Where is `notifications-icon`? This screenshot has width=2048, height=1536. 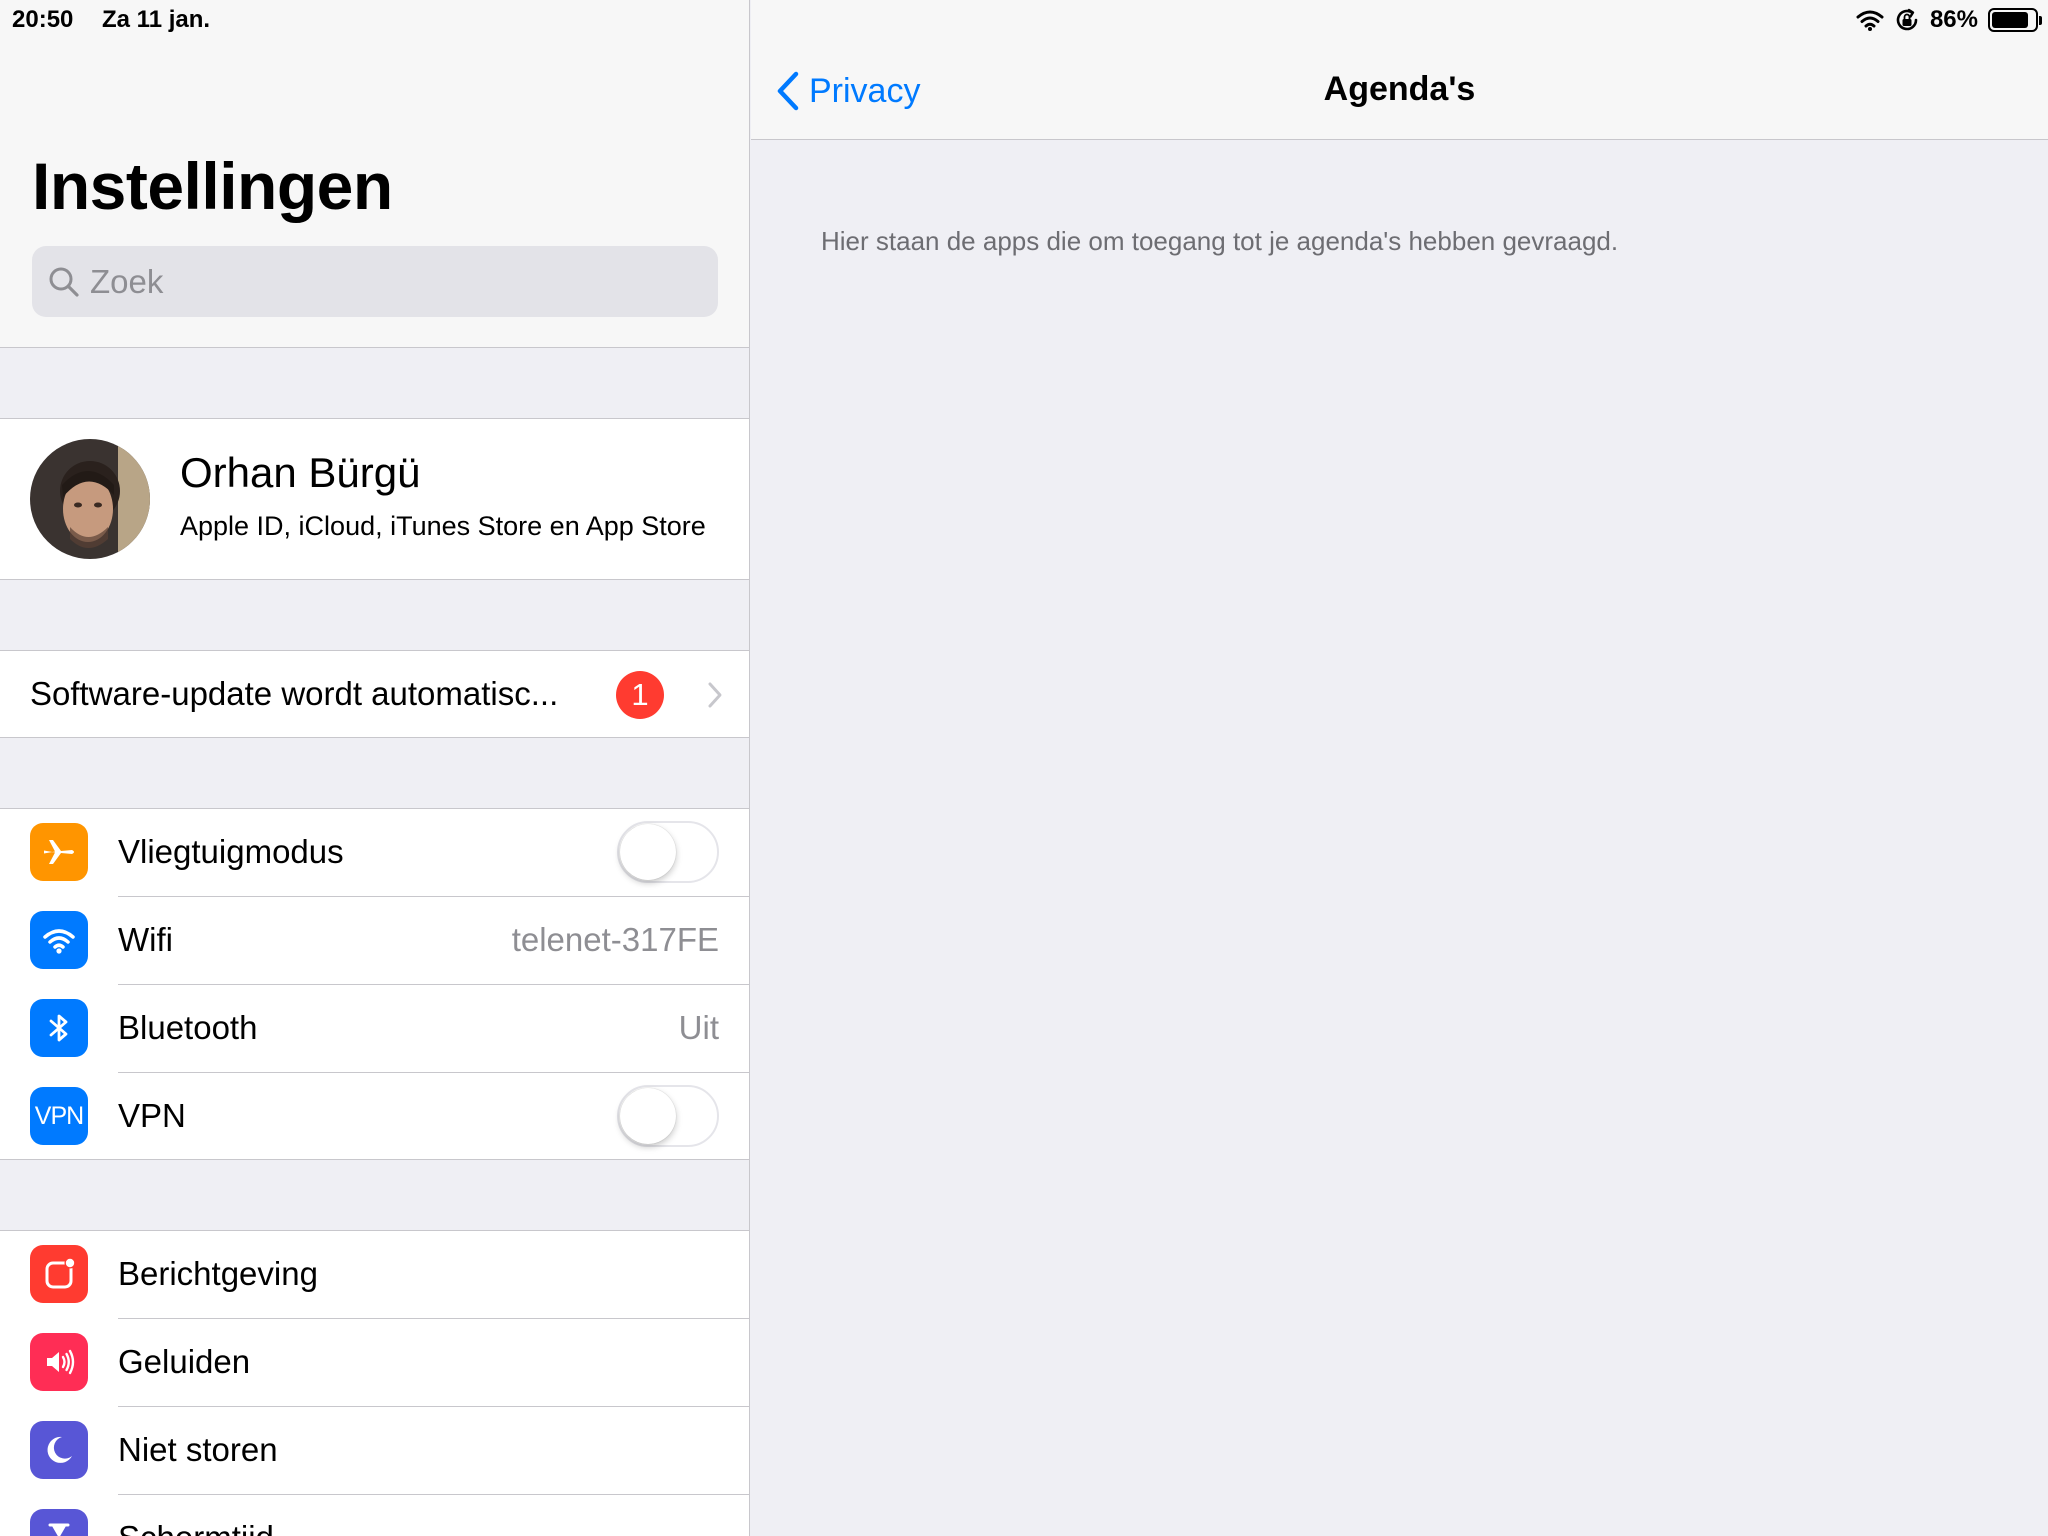
notifications-icon is located at coordinates (59, 1274).